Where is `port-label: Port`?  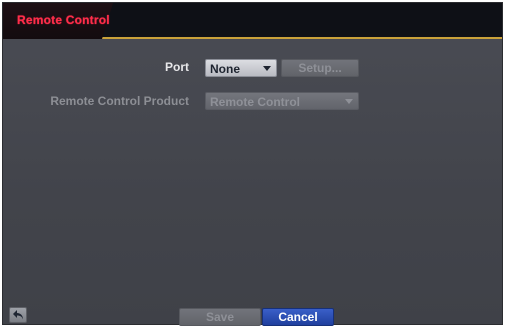
port-label: Port is located at coordinates (177, 67).